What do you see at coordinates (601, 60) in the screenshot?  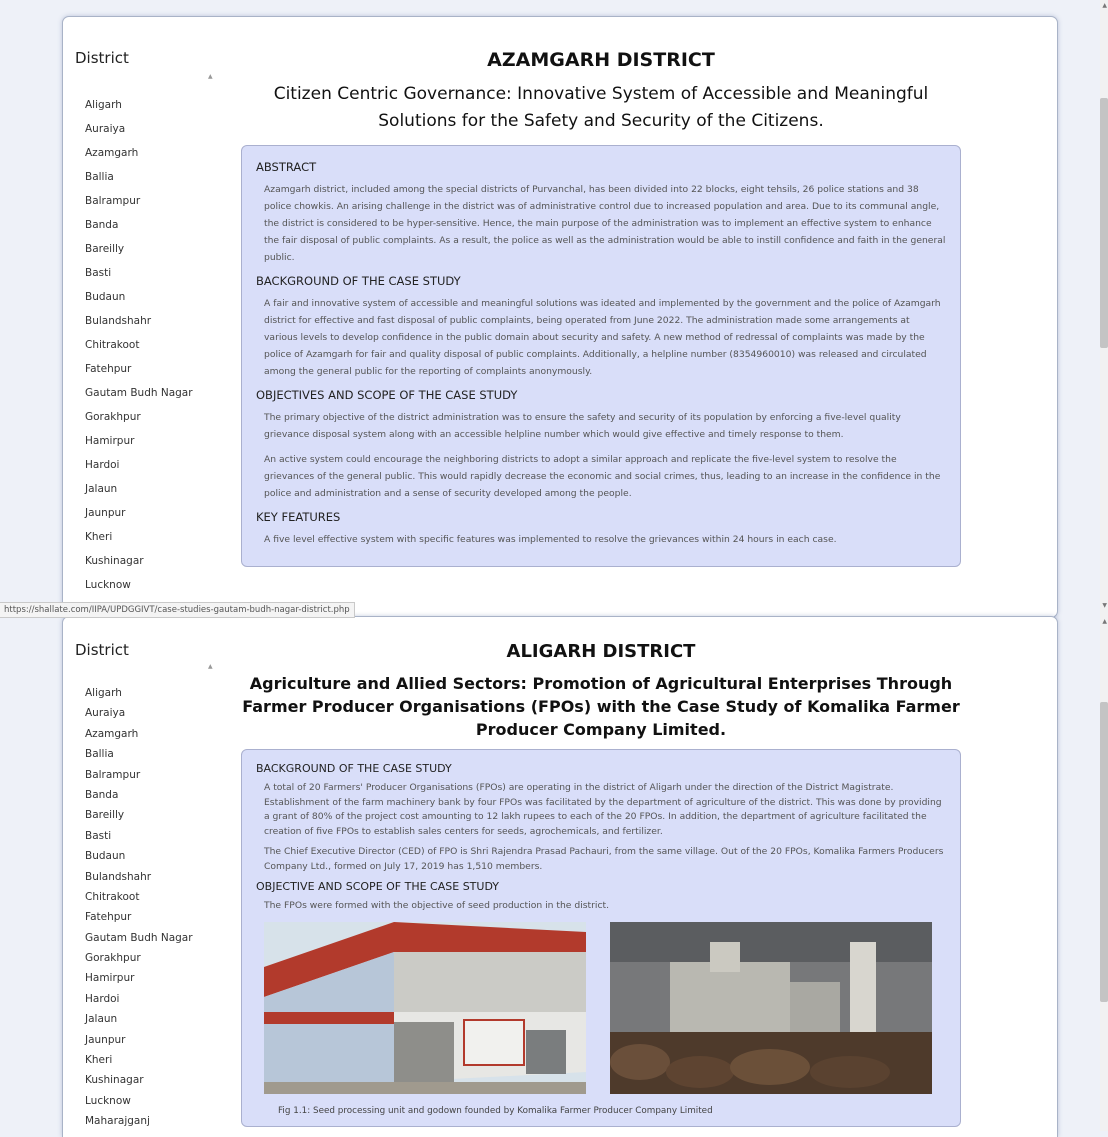 I see `district-title: AZAMGARH DISTRICT` at bounding box center [601, 60].